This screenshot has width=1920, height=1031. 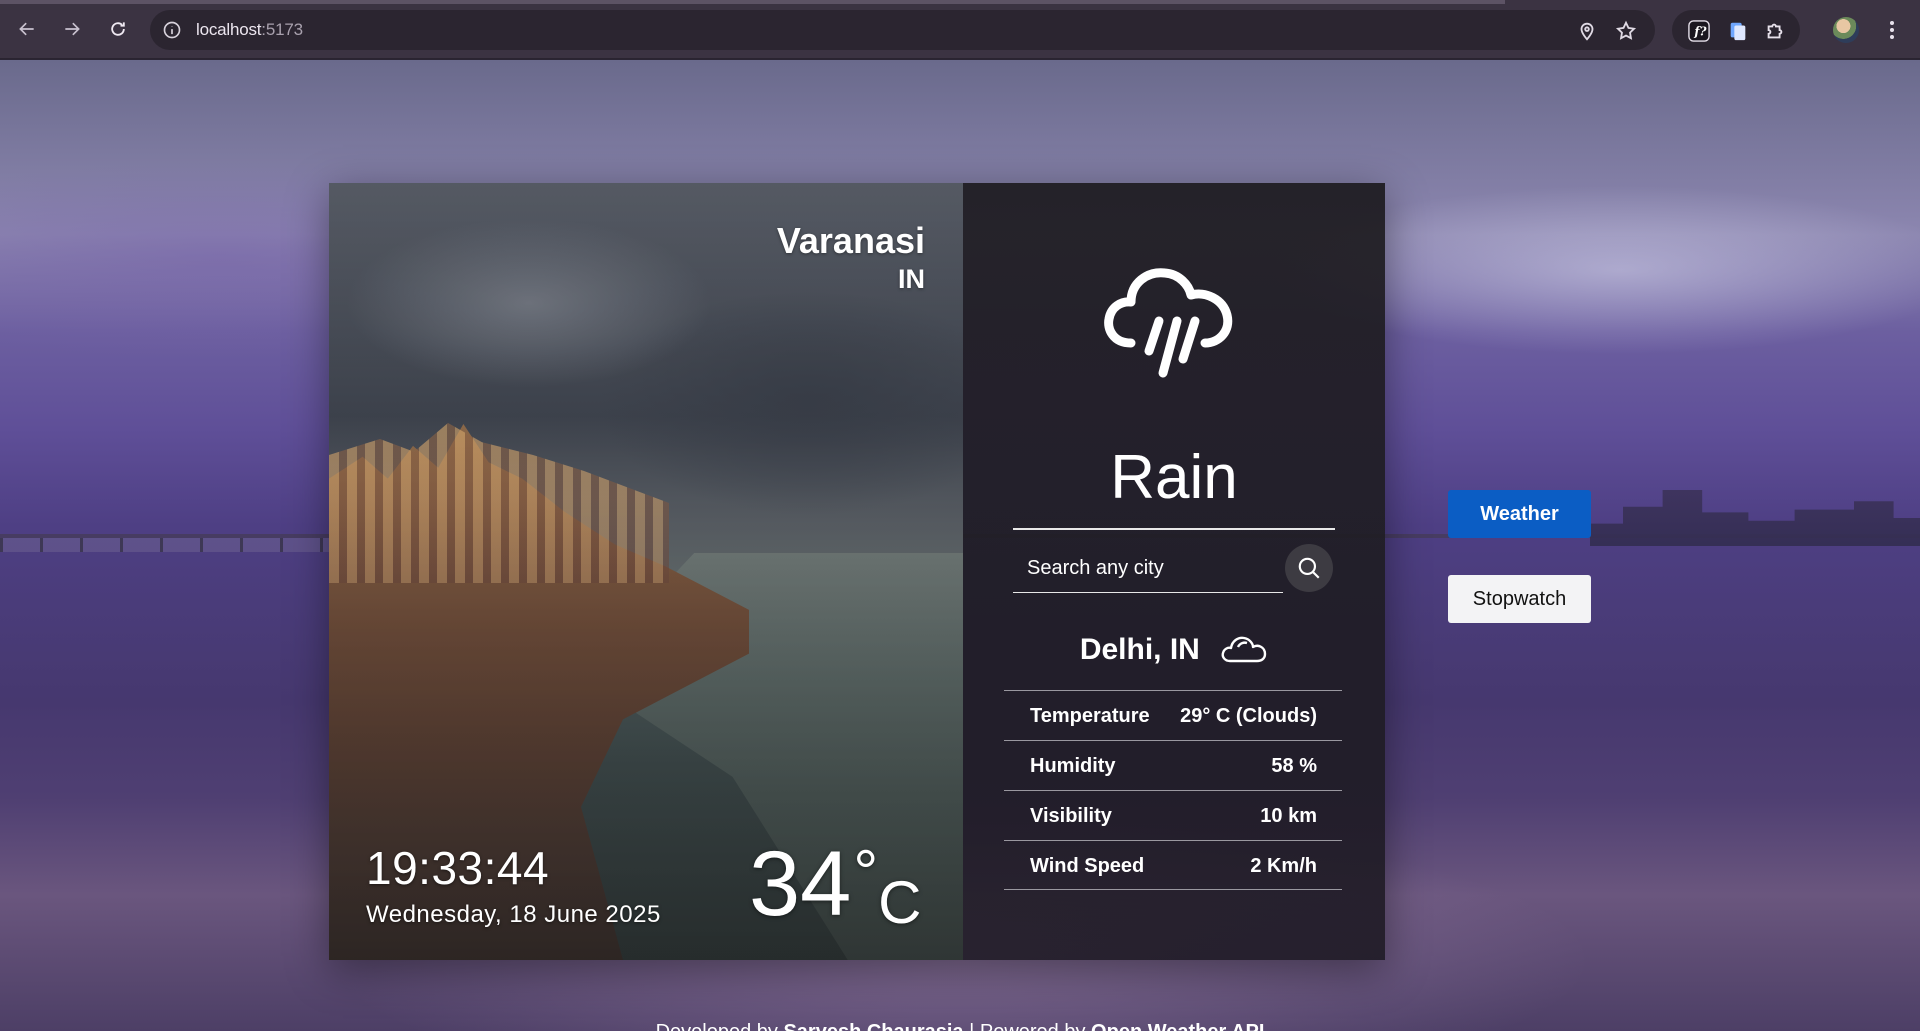 I want to click on arrow-right-icon, so click(x=72, y=29).